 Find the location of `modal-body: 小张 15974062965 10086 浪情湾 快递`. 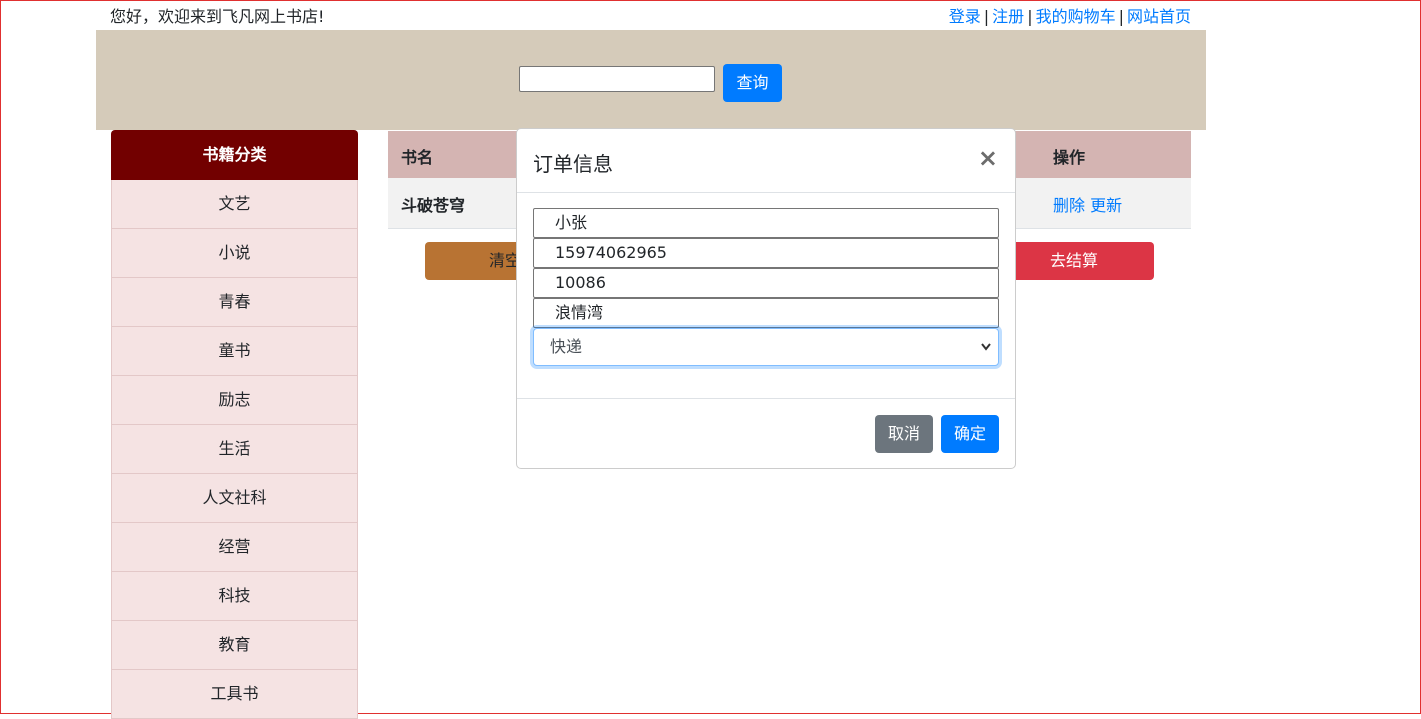

modal-body: 小张 15974062965 10086 浪情湾 快递 is located at coordinates (766, 287).